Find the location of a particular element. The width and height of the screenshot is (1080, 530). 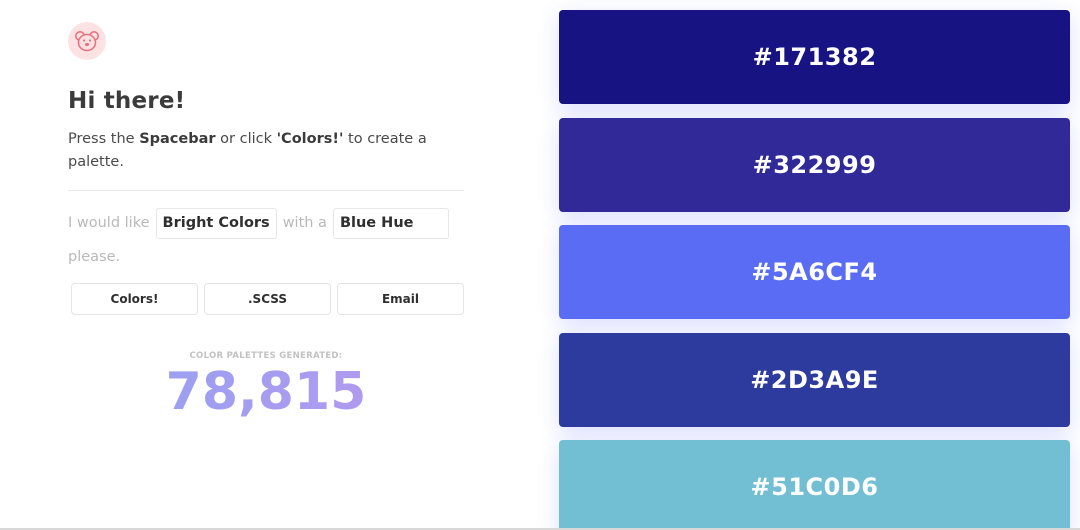

with-a-label: with a is located at coordinates (304, 223).